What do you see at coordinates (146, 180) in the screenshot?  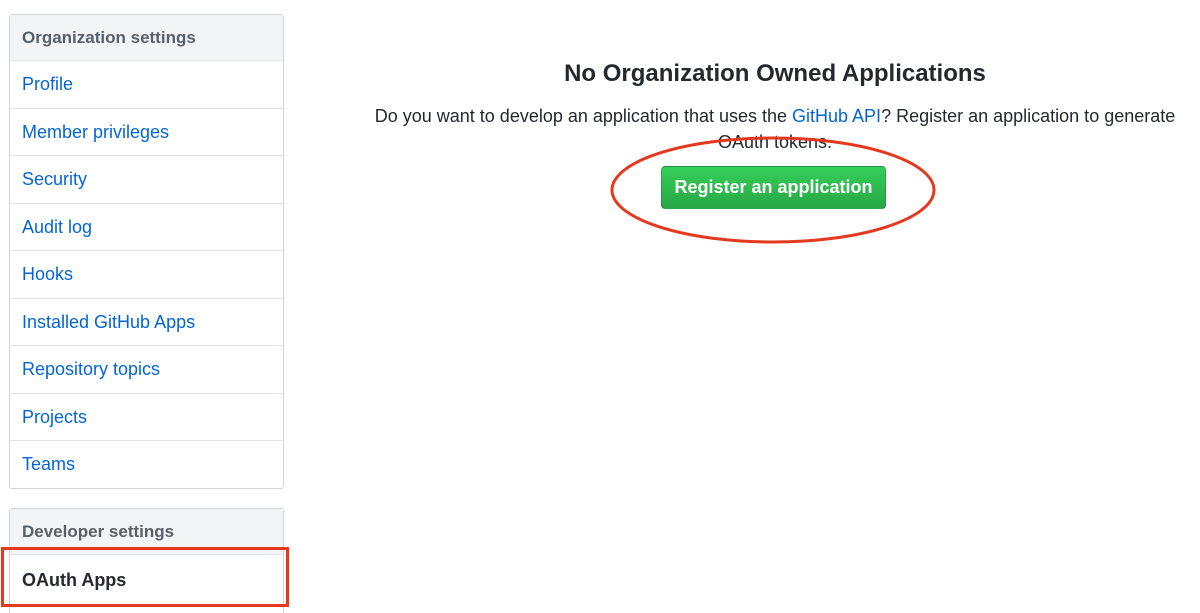 I see `menu-item-security: Security` at bounding box center [146, 180].